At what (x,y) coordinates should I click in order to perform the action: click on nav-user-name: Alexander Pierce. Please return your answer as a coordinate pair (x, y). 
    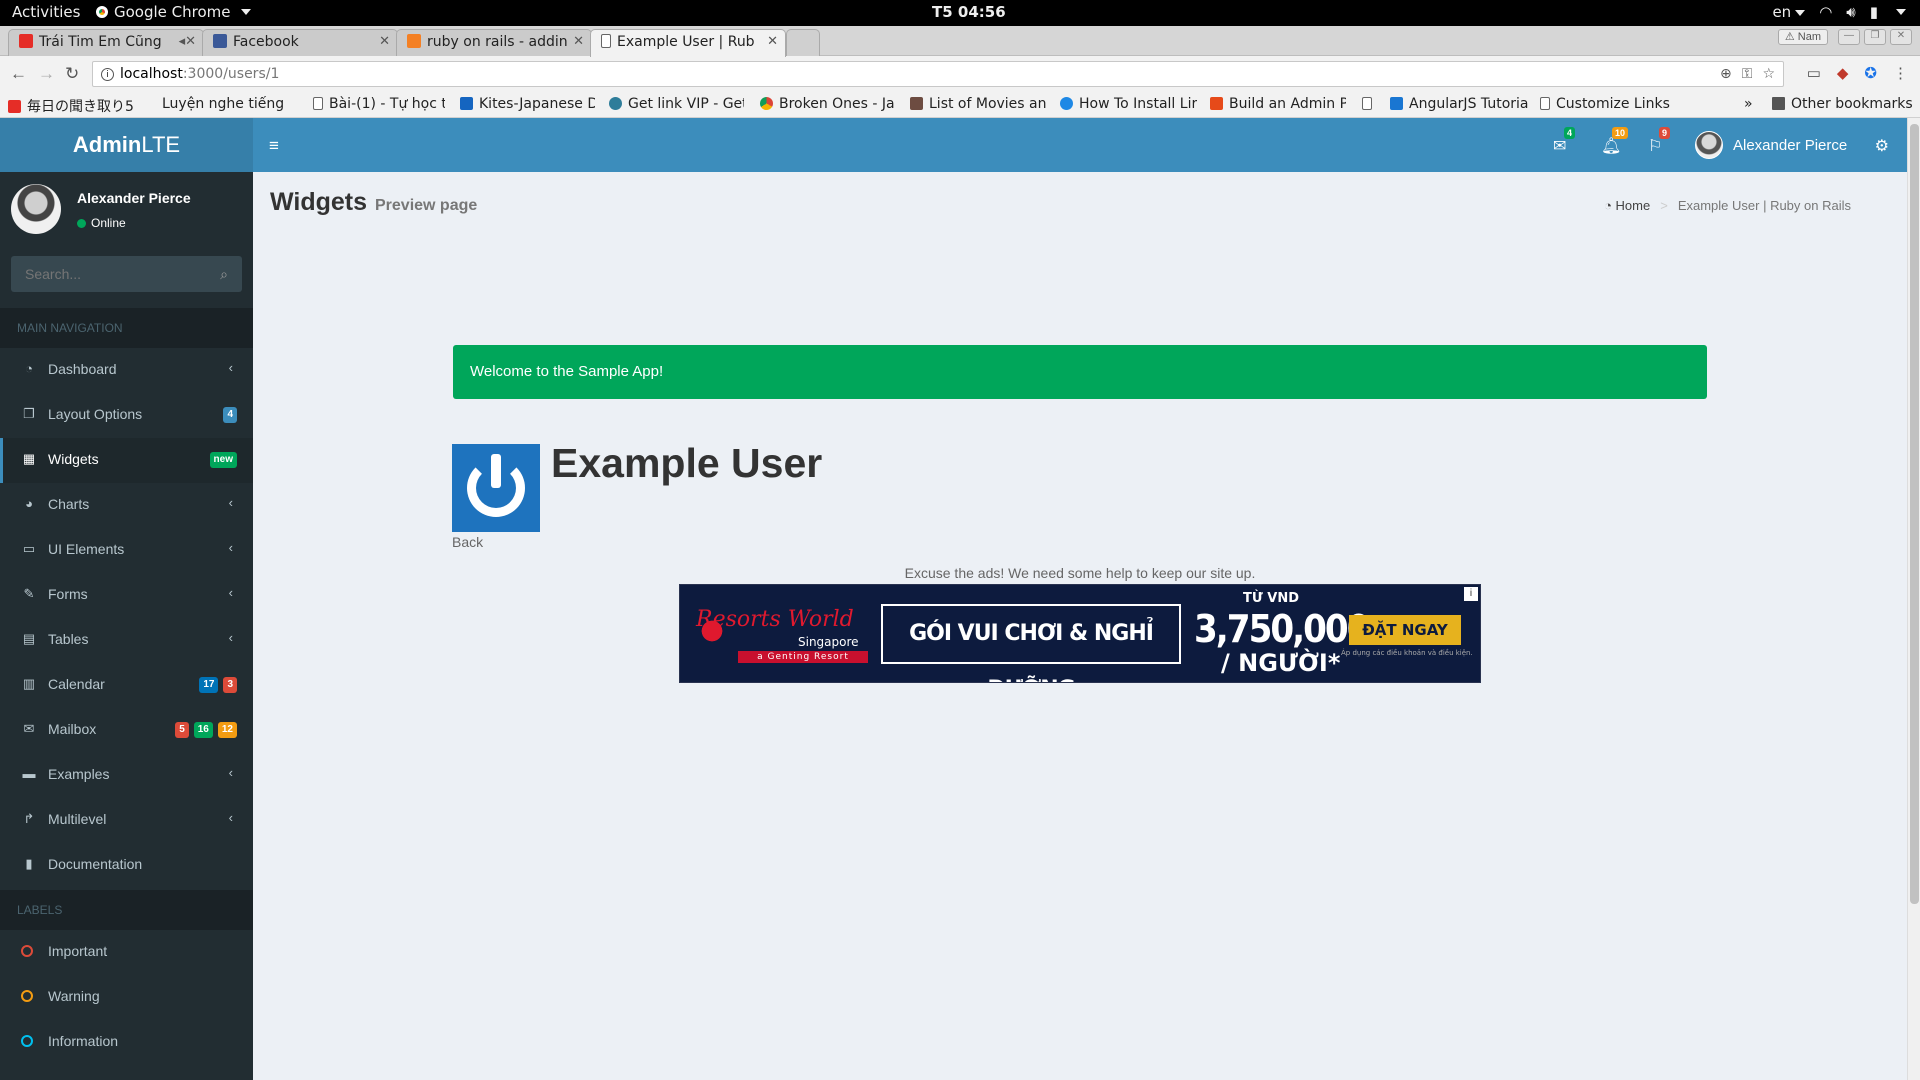
    Looking at the image, I should click on (1790, 145).